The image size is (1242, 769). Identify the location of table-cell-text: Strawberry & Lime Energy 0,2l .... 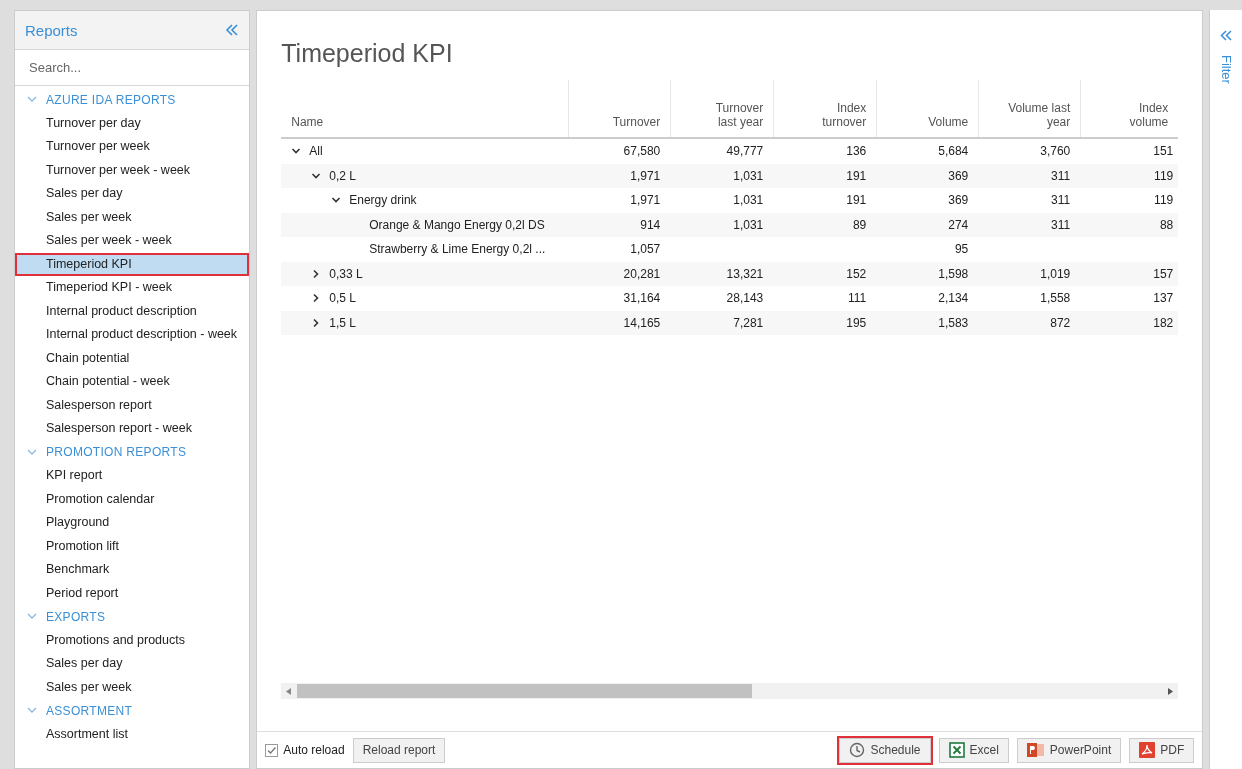
(457, 249).